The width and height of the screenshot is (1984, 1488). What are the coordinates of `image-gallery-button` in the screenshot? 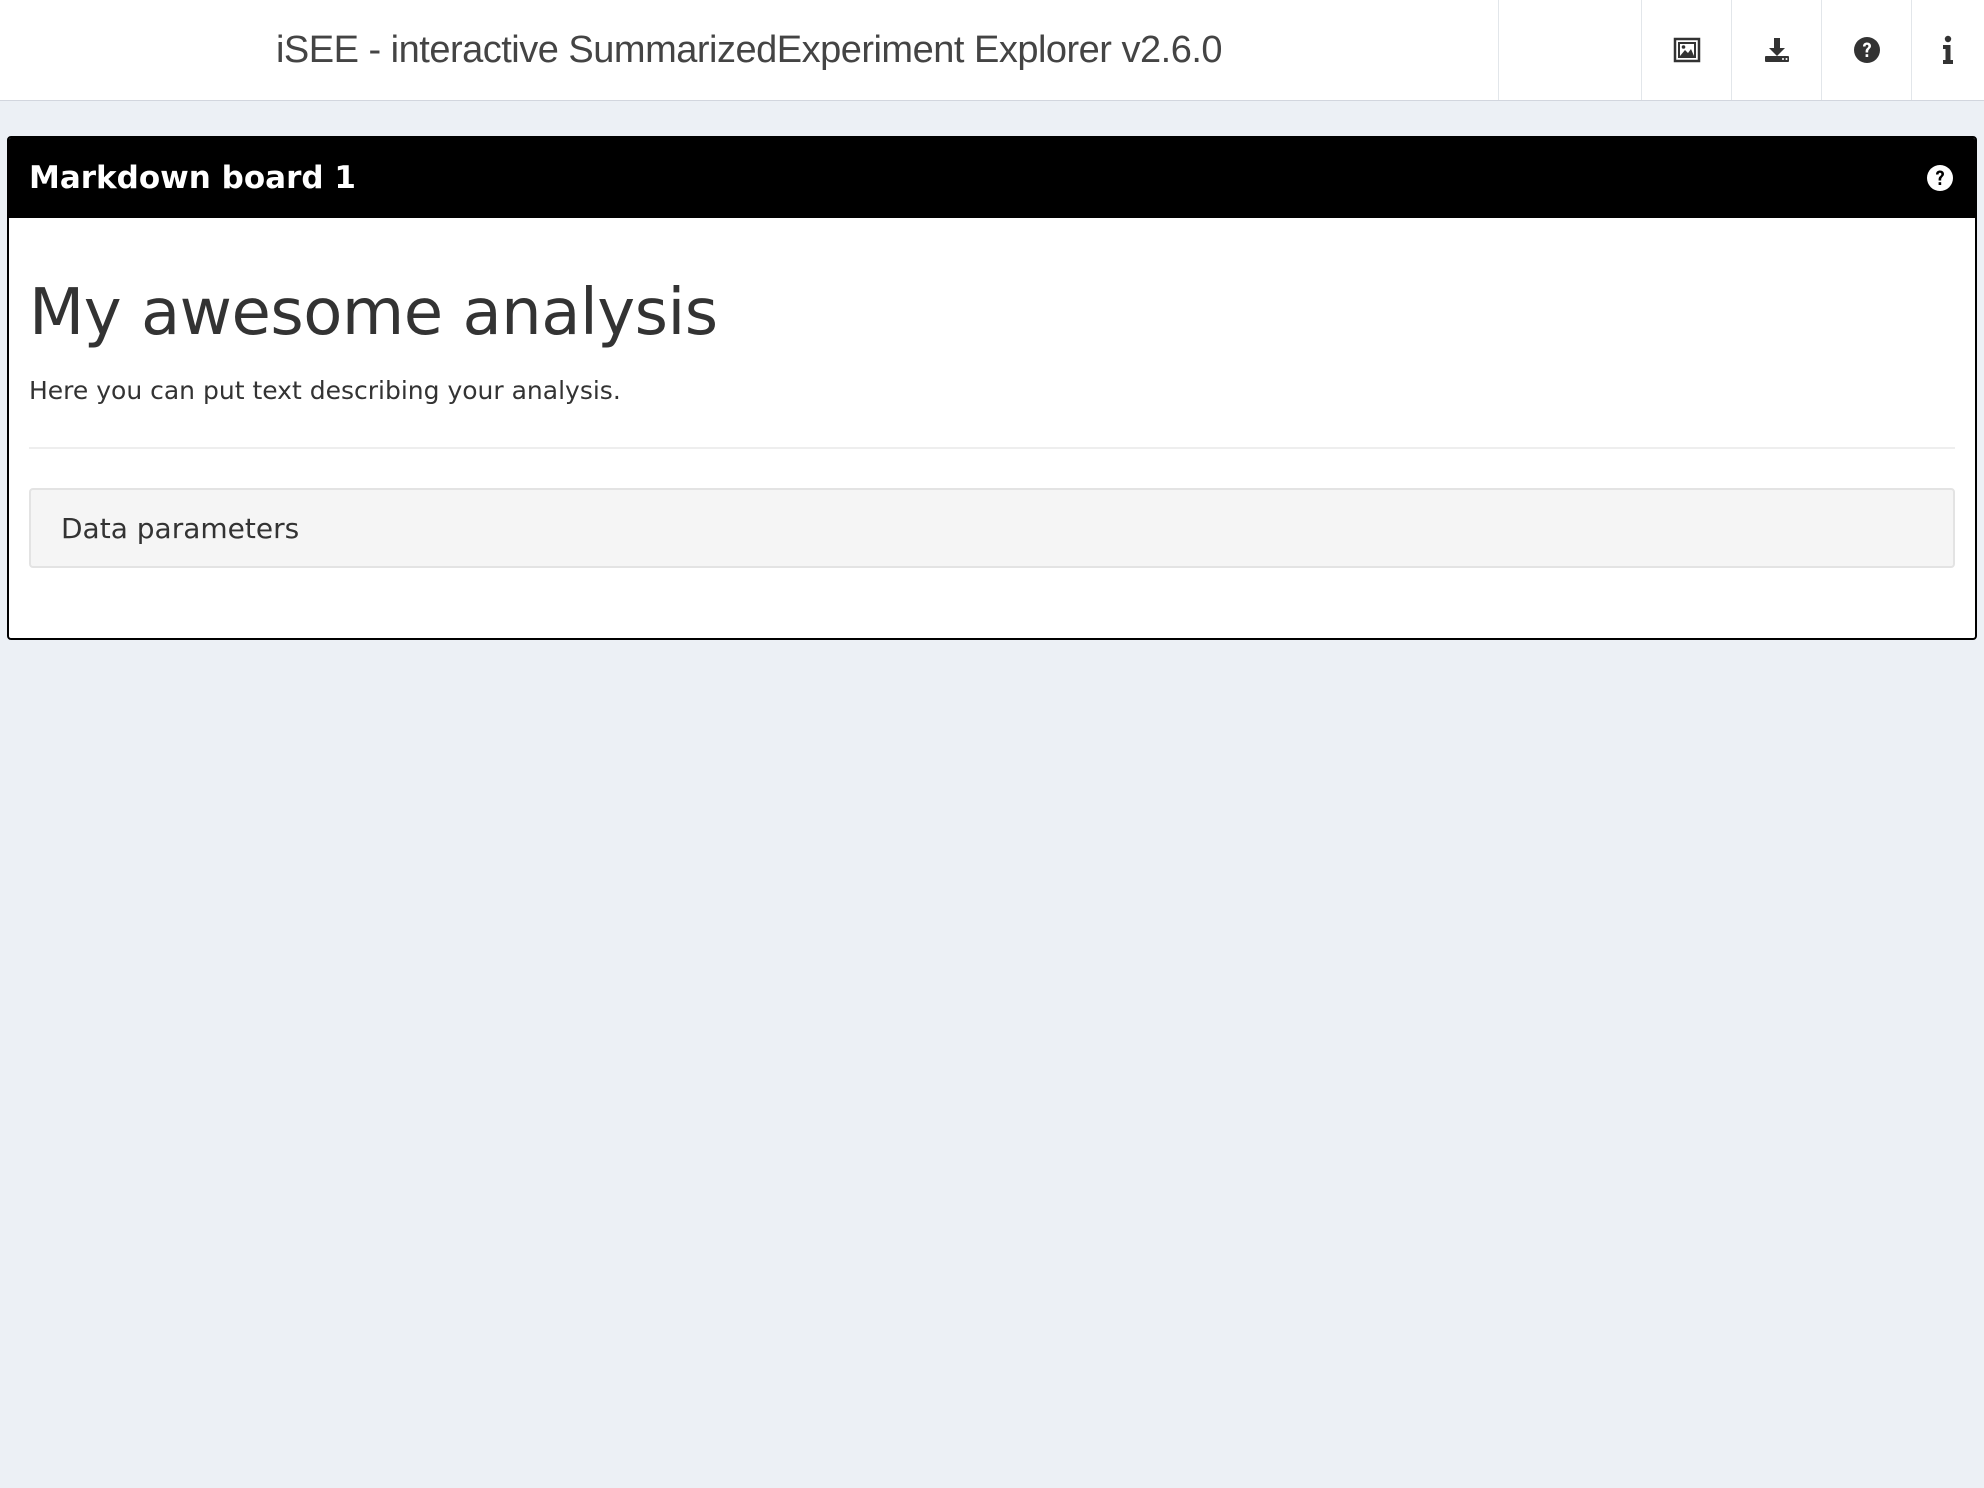 It's located at (1687, 50).